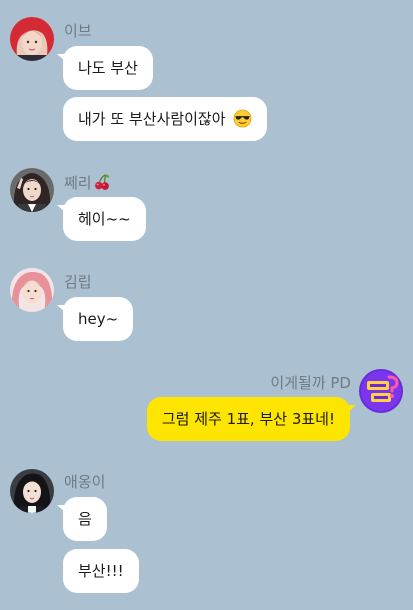 The height and width of the screenshot is (610, 413). I want to click on message-bubble: 내가 또 부산사람이잖아, so click(165, 119).